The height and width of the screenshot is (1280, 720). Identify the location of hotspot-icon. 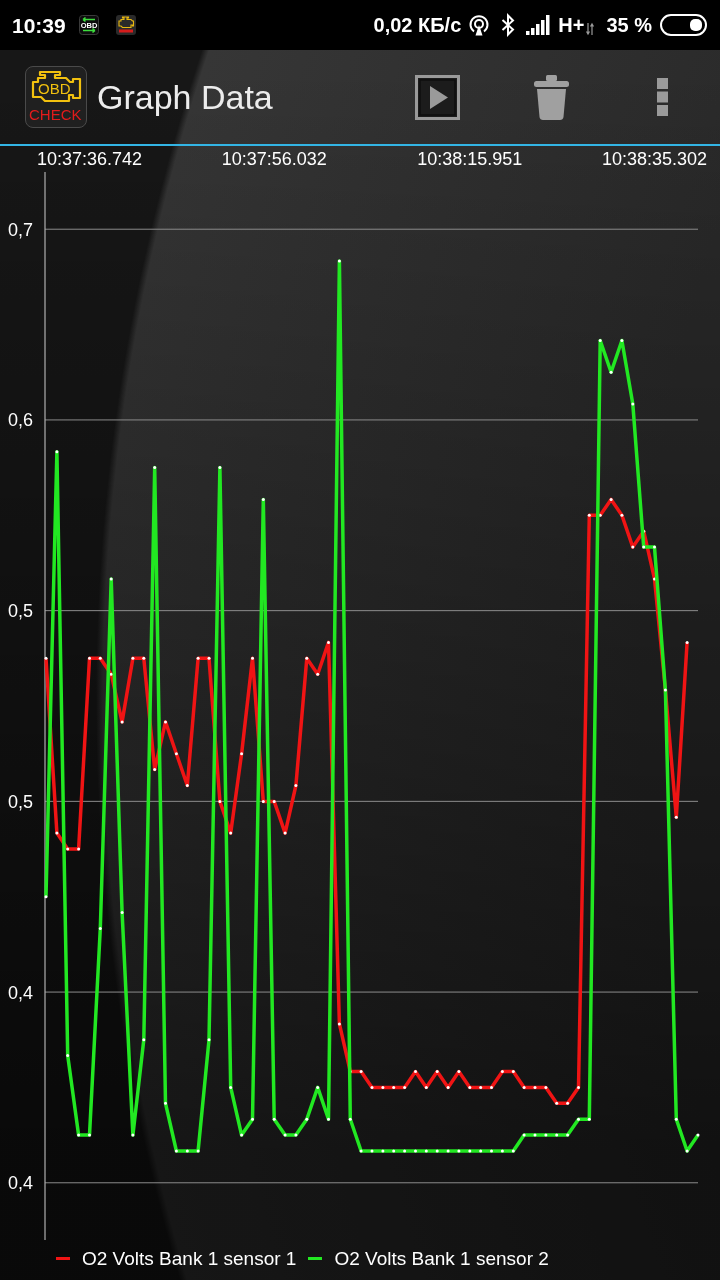
(479, 25).